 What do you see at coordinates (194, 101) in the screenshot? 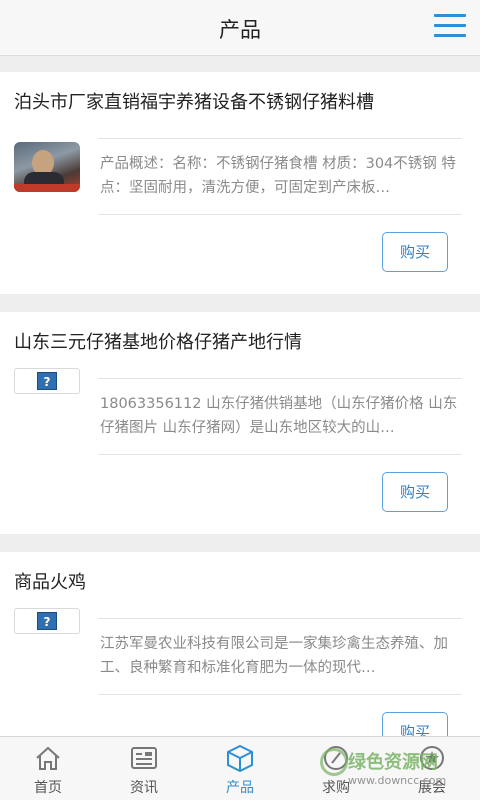
I see `product-title: 泊头市厂家直销福宇养猪设备不锈钢仔猪料槽` at bounding box center [194, 101].